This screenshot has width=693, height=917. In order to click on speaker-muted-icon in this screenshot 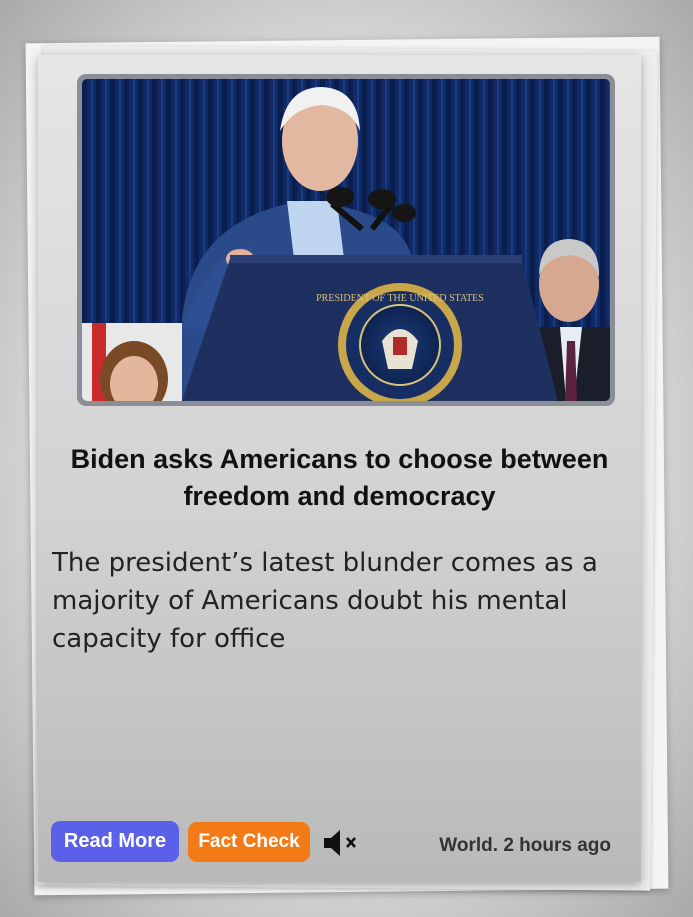, I will do `click(342, 843)`.